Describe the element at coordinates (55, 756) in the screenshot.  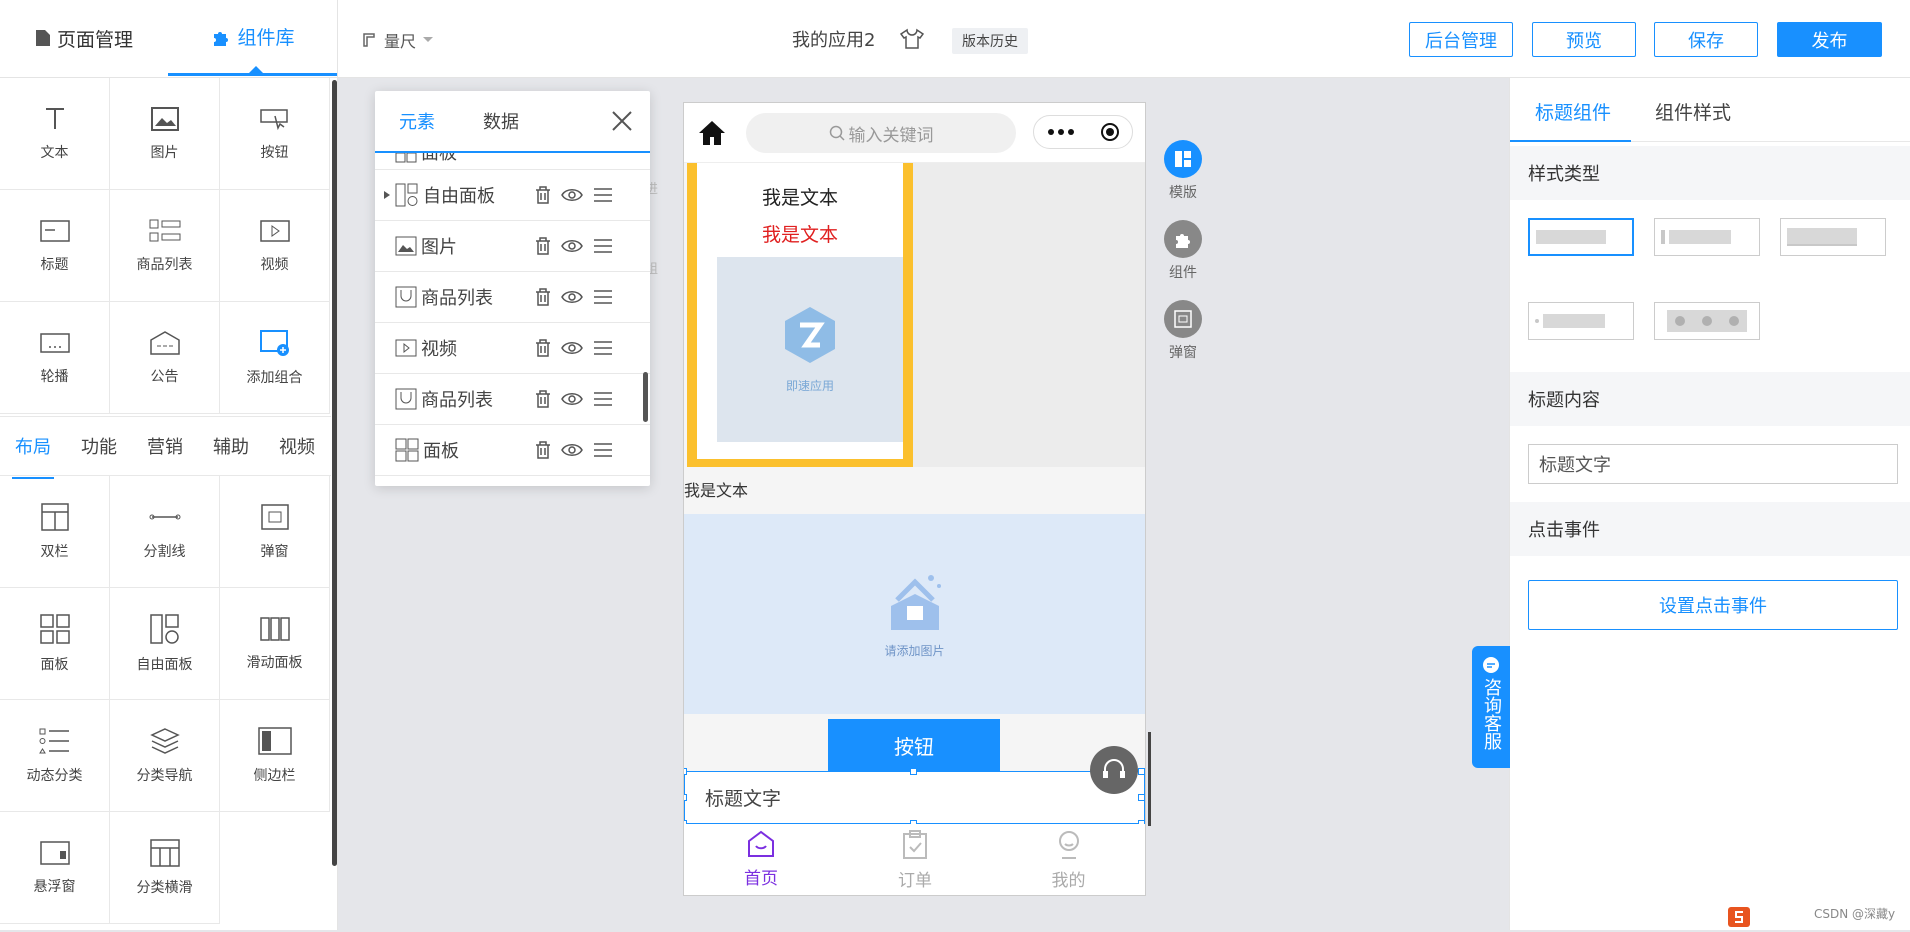
I see `component-dynamic-category: 动态分类` at that location.